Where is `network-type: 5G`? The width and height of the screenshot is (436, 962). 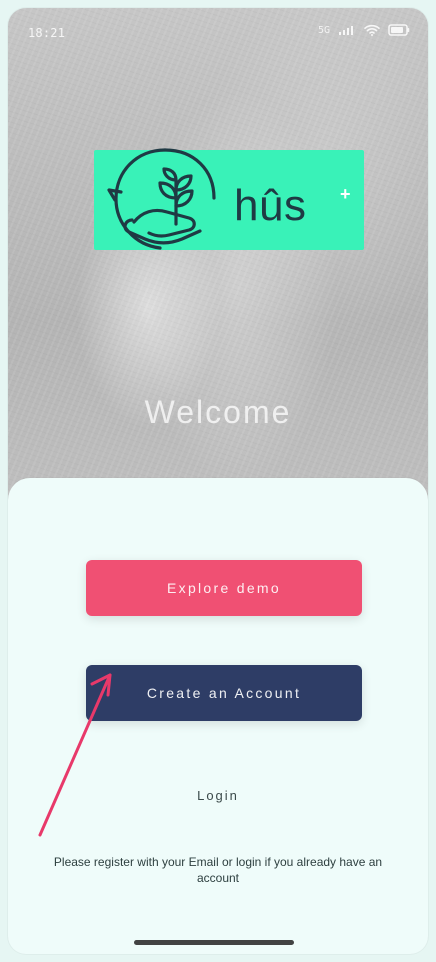 network-type: 5G is located at coordinates (323, 30).